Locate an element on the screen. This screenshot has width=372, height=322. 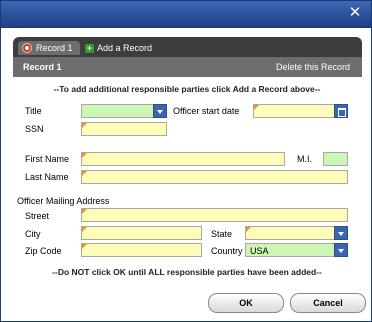
title-select is located at coordinates (124, 111).